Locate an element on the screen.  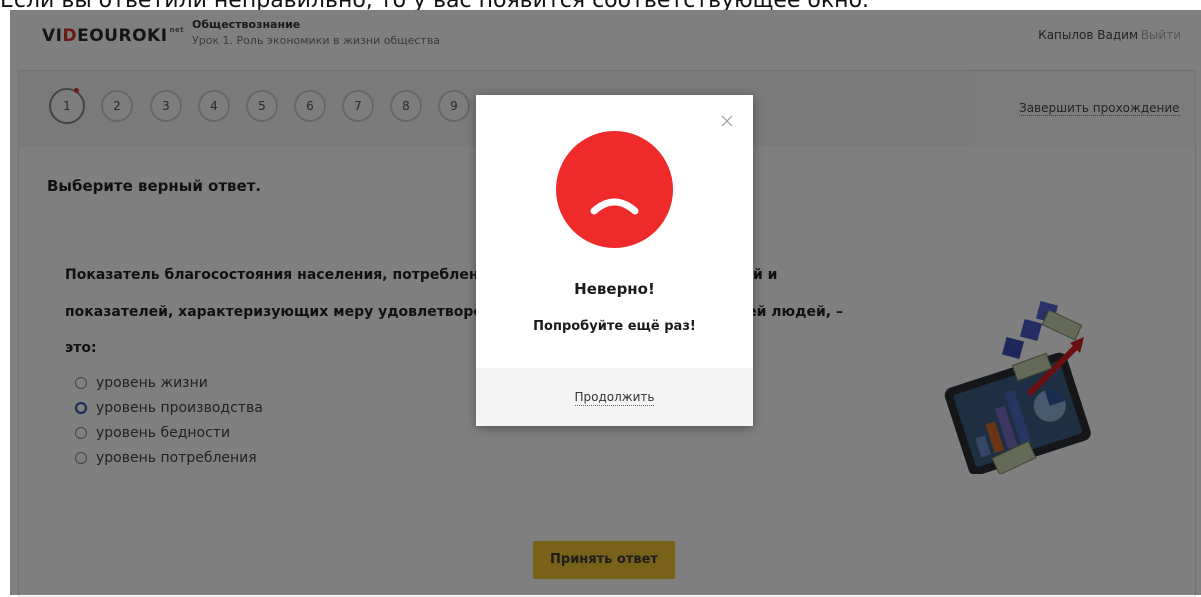
modal-footer: Продолжить is located at coordinates (614, 397).